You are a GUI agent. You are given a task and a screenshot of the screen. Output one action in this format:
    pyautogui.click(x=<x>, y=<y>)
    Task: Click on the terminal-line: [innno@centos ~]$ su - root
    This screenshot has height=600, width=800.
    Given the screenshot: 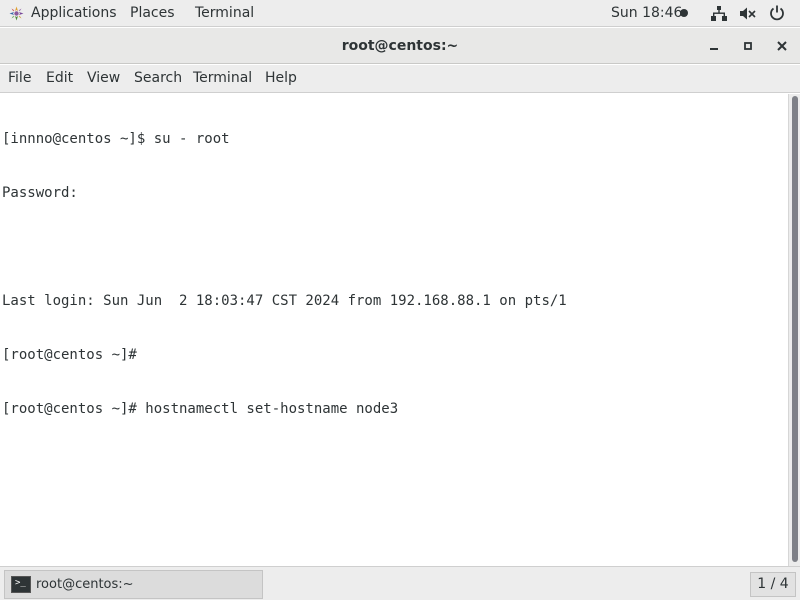 What is the action you would take?
    pyautogui.click(x=116, y=139)
    